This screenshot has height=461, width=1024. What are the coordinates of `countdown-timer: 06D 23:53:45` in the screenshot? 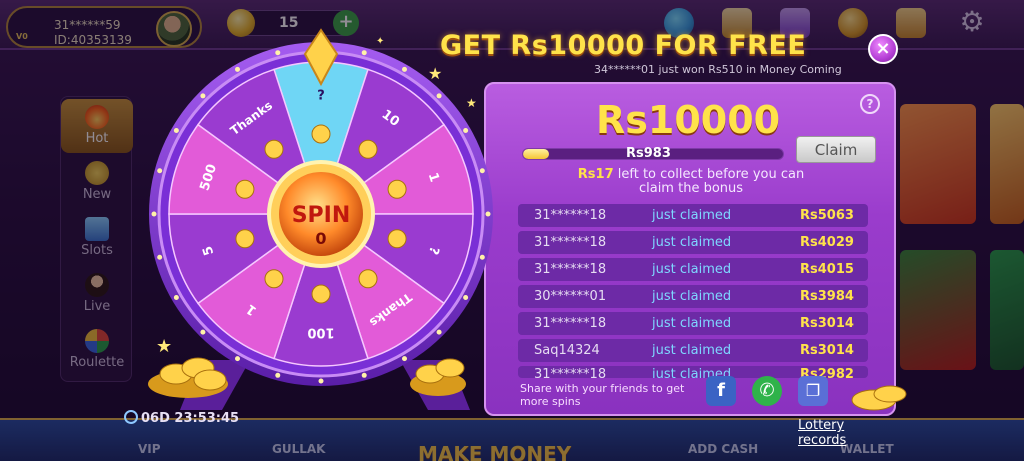 It's located at (181, 418).